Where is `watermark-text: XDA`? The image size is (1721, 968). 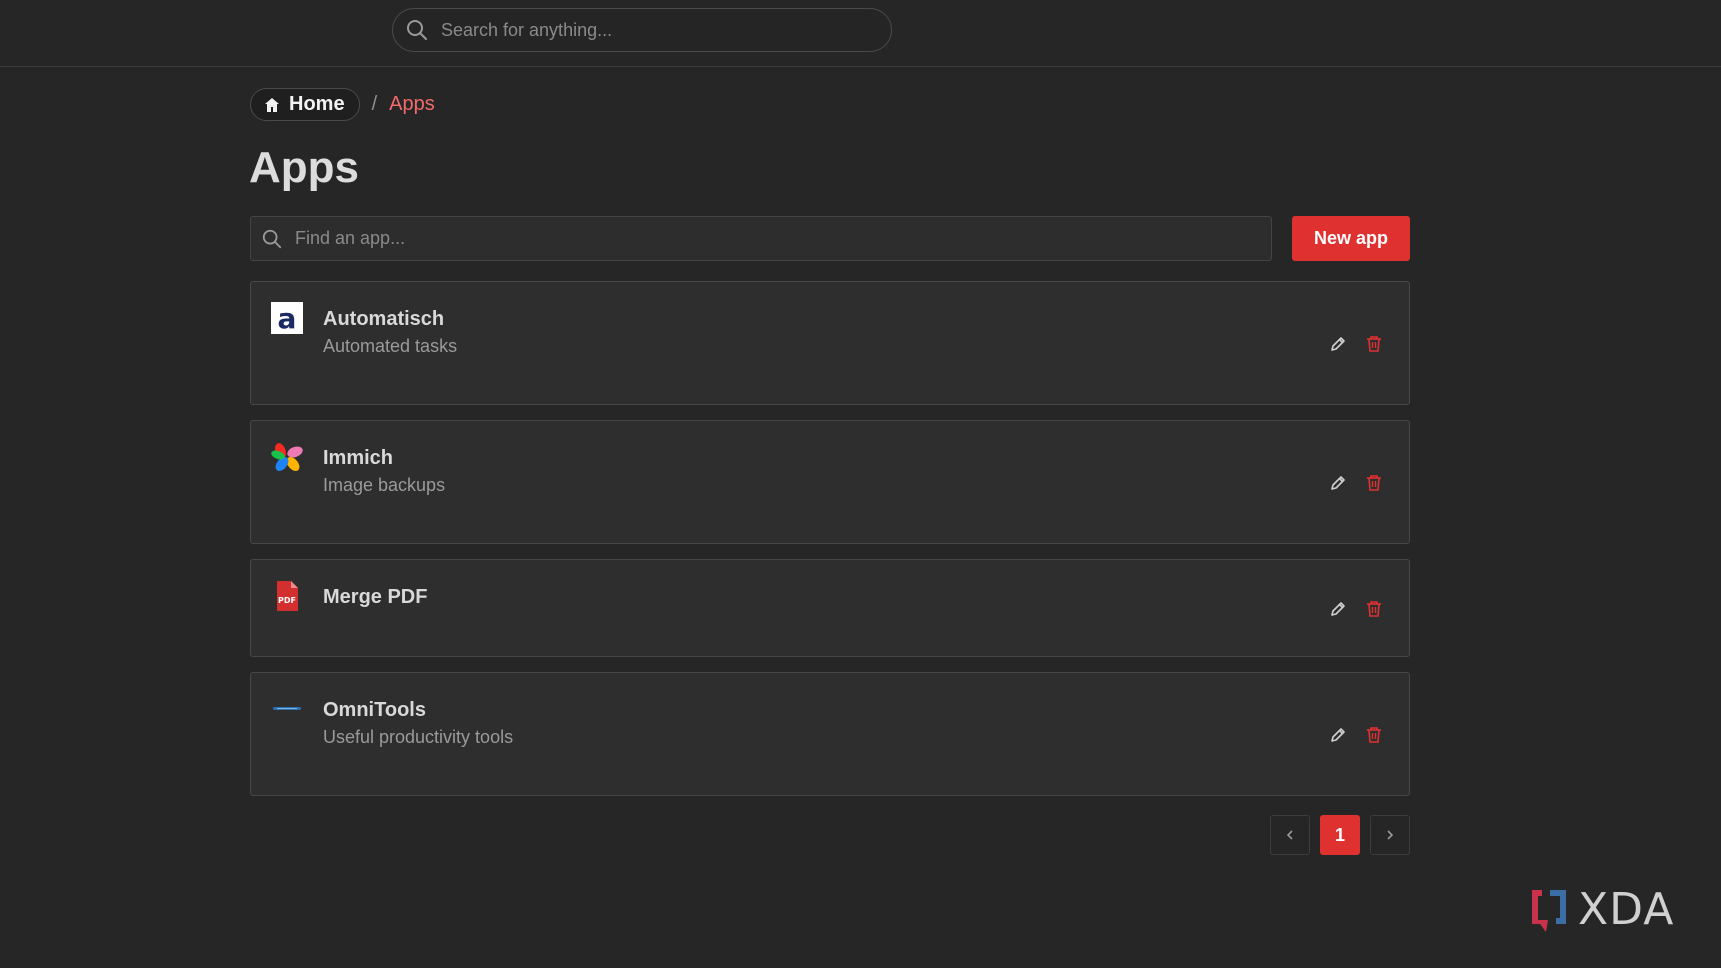 watermark-text: XDA is located at coordinates (1626, 909).